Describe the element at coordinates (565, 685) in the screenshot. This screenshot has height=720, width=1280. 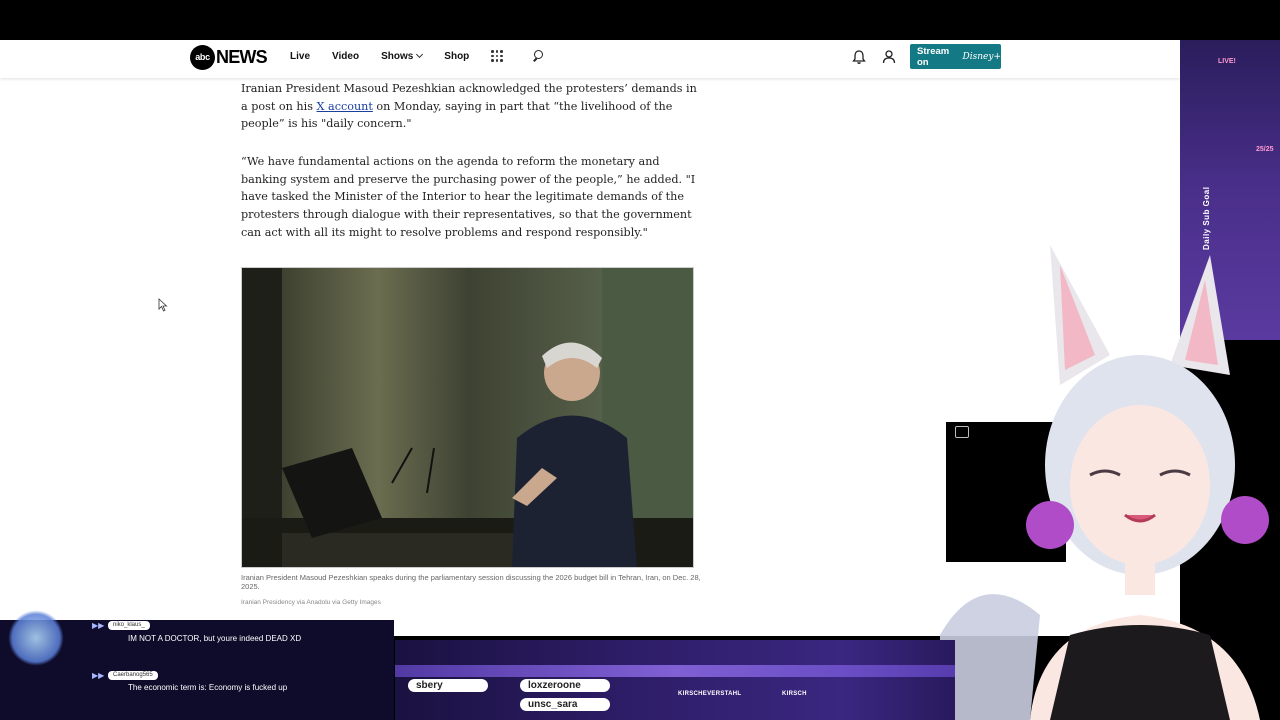
I see `ticker-name: loxzeroone` at that location.